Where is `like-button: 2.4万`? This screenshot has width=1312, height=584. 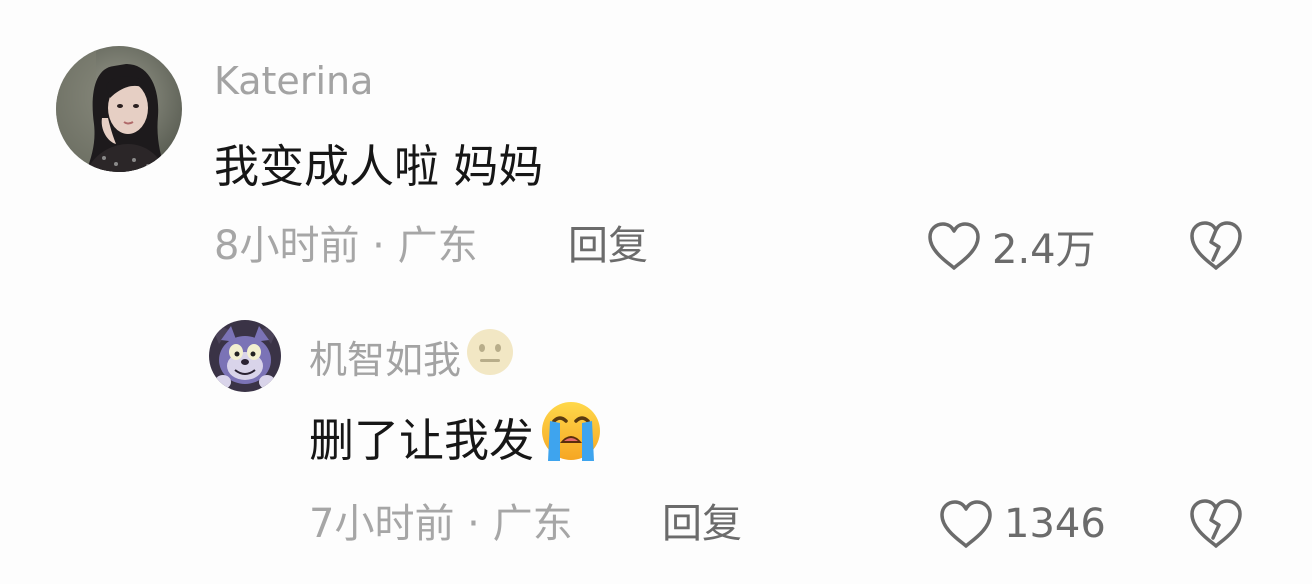 like-button: 2.4万 is located at coordinates (1011, 246).